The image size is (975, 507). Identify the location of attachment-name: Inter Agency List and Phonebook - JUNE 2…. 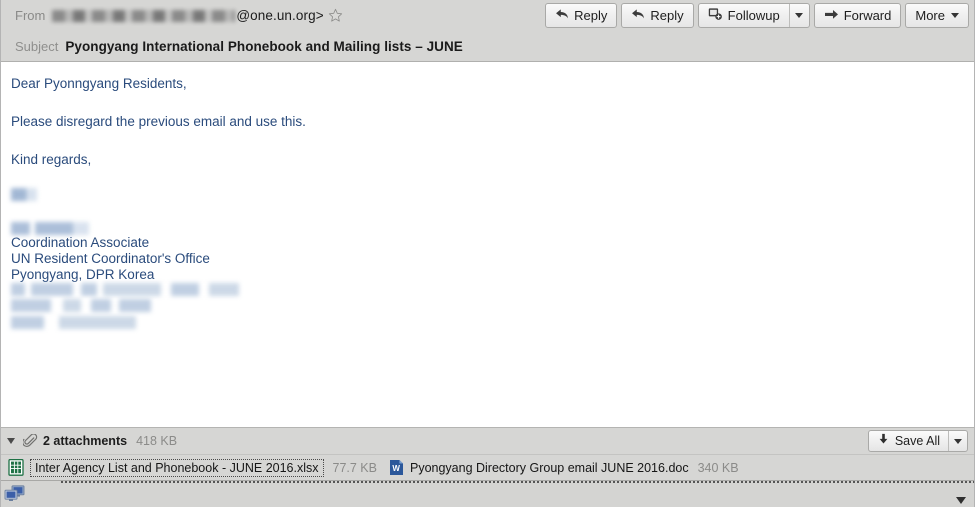
(177, 467).